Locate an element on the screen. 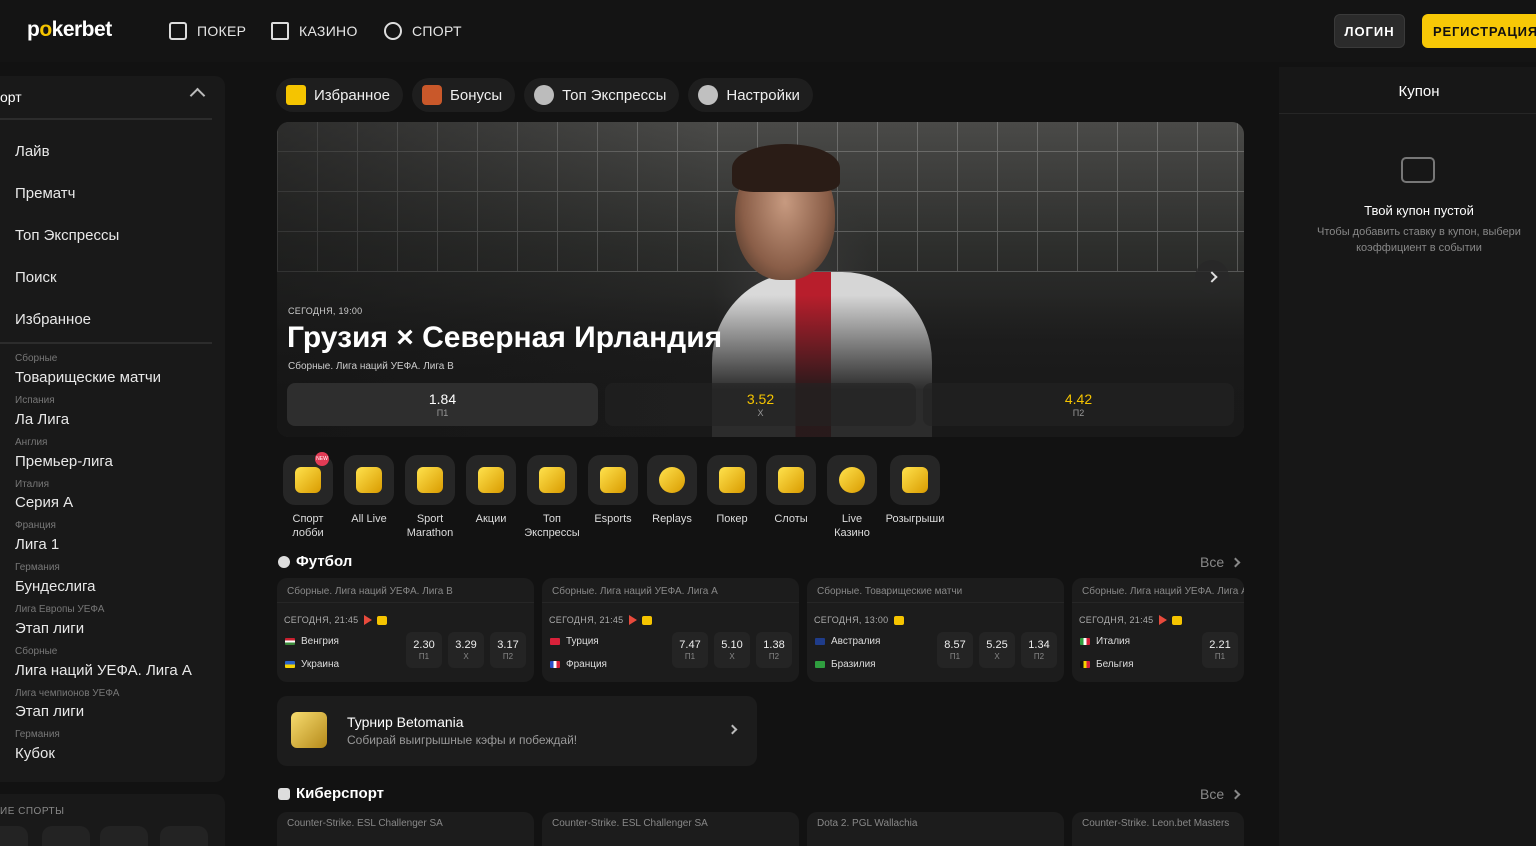  trophy-icon is located at coordinates (430, 480).